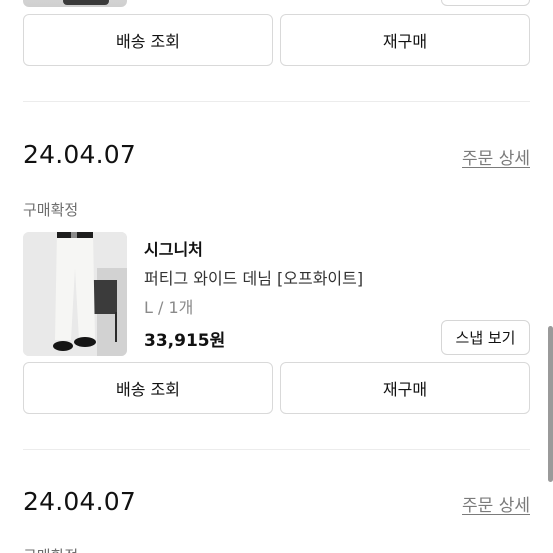  What do you see at coordinates (79, 501) in the screenshot?
I see `next-order-date: 24.04.07` at bounding box center [79, 501].